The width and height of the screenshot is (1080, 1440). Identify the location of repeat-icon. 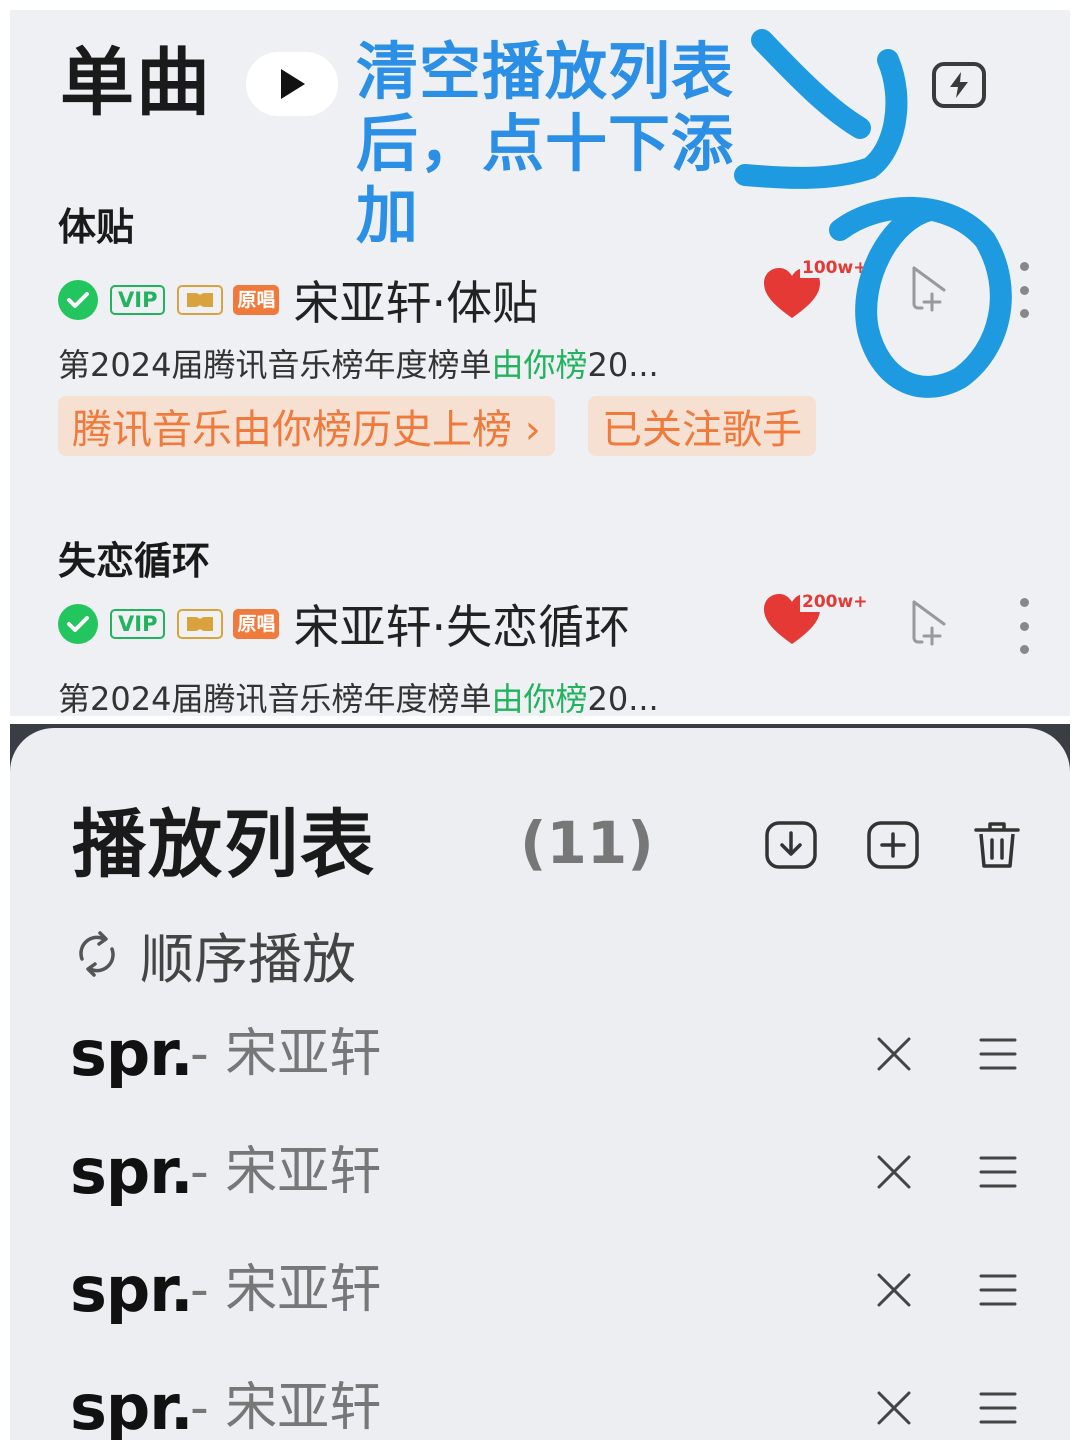
(97, 954).